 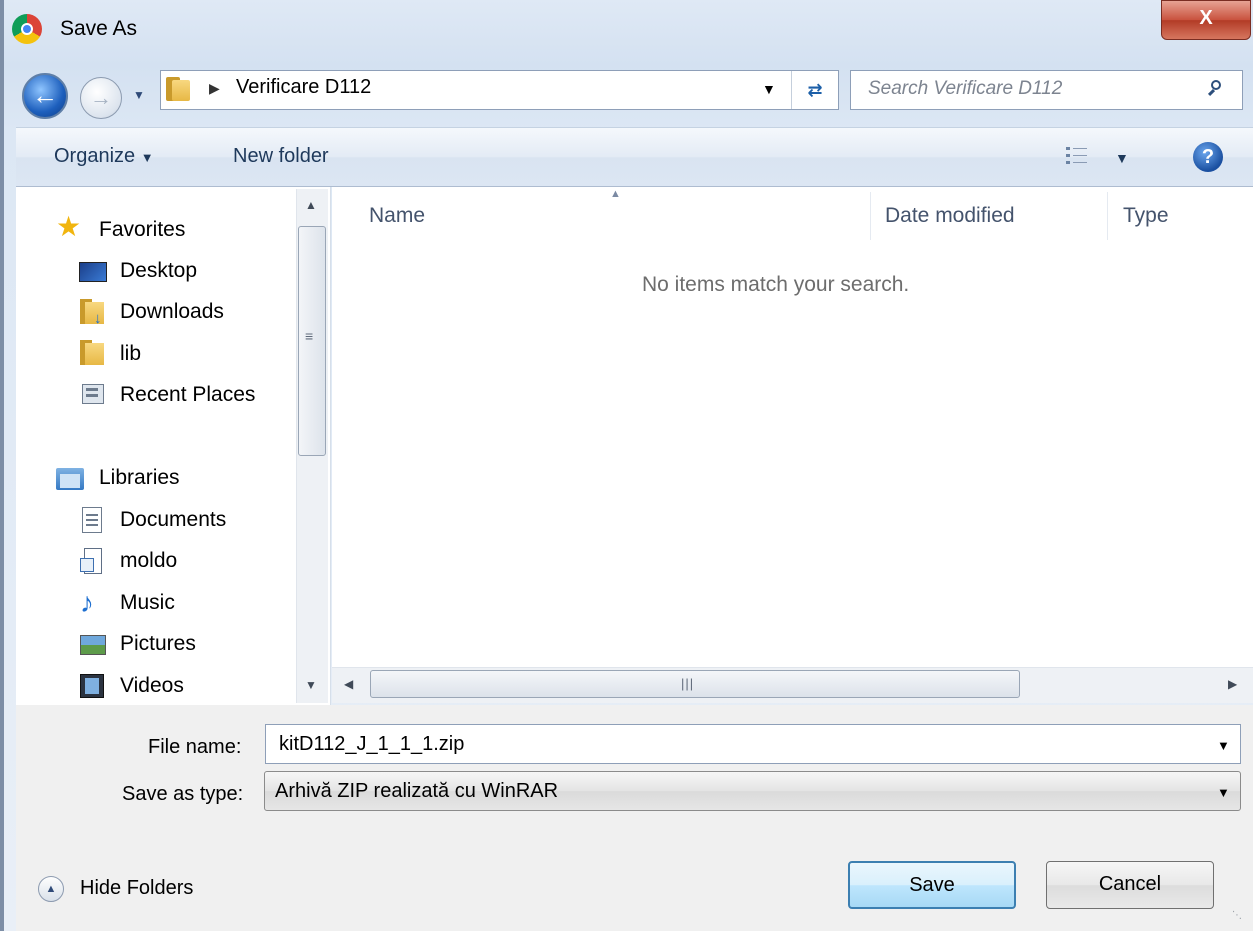 I want to click on organize-menu: Organize ▼, so click(x=104, y=156).